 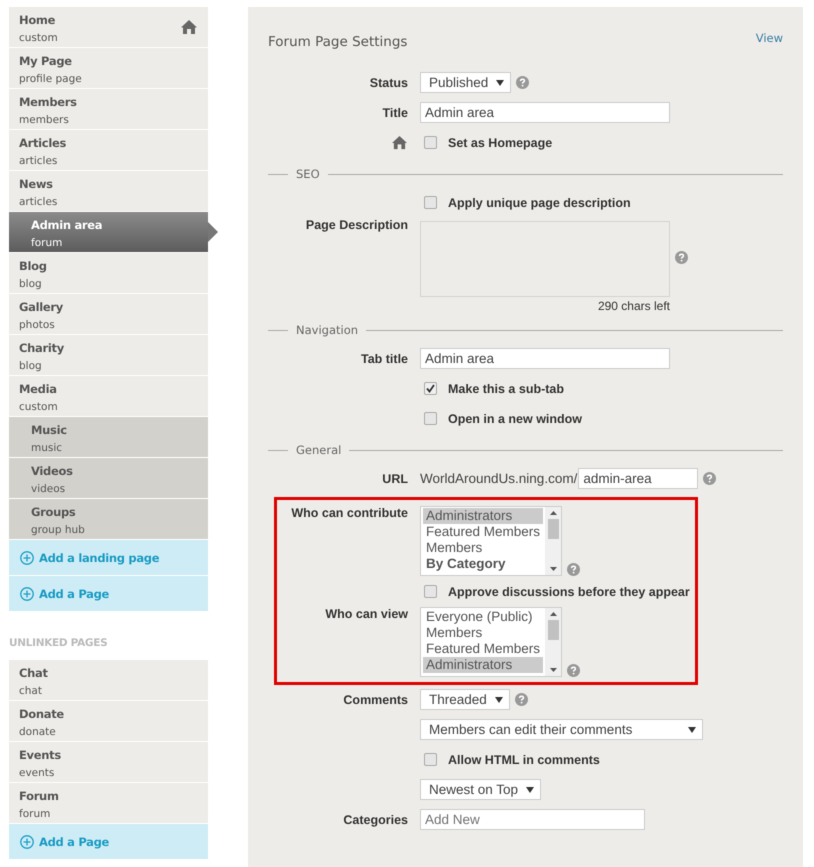 I want to click on viewers-listbox: Everyone (Public) Members Featured Members Administrators, so click(x=491, y=642).